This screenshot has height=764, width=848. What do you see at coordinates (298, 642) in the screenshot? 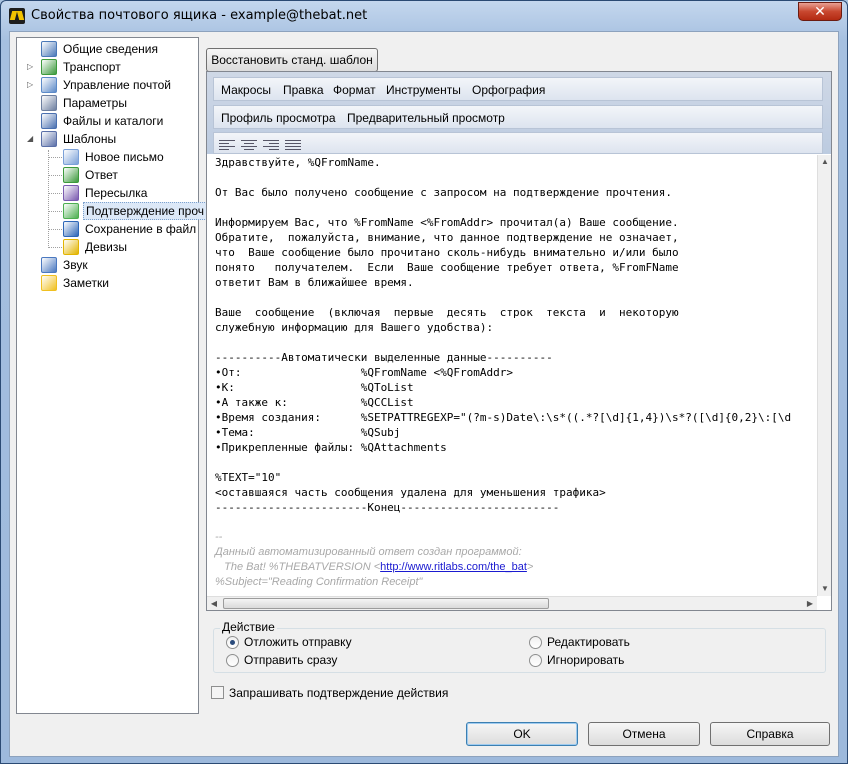
I see `radio-postpone-send-label: Отложить отправку` at bounding box center [298, 642].